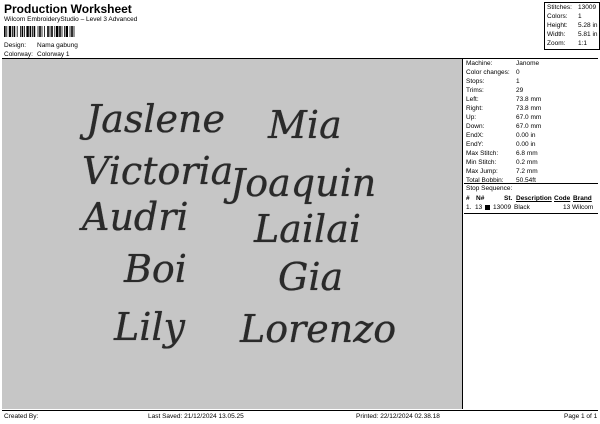 The height and width of the screenshot is (424, 600). I want to click on stop-sequence-title: Stop Sequence:, so click(489, 188).